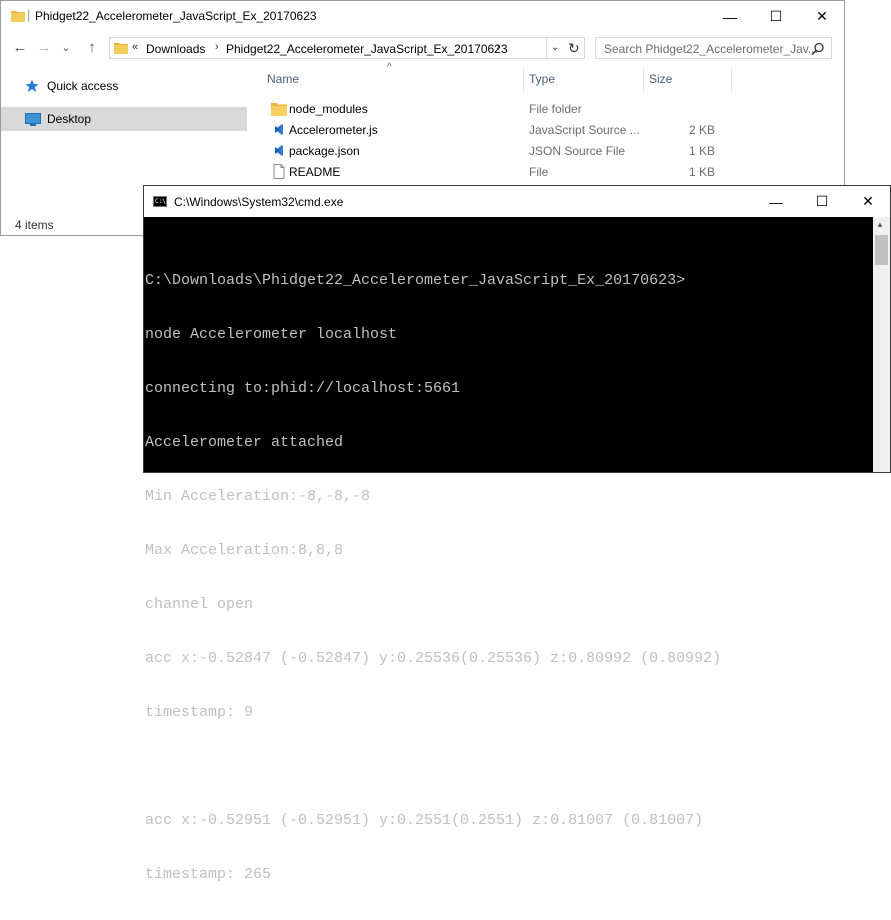  I want to click on console-line: timestamp: 265, so click(208, 874).